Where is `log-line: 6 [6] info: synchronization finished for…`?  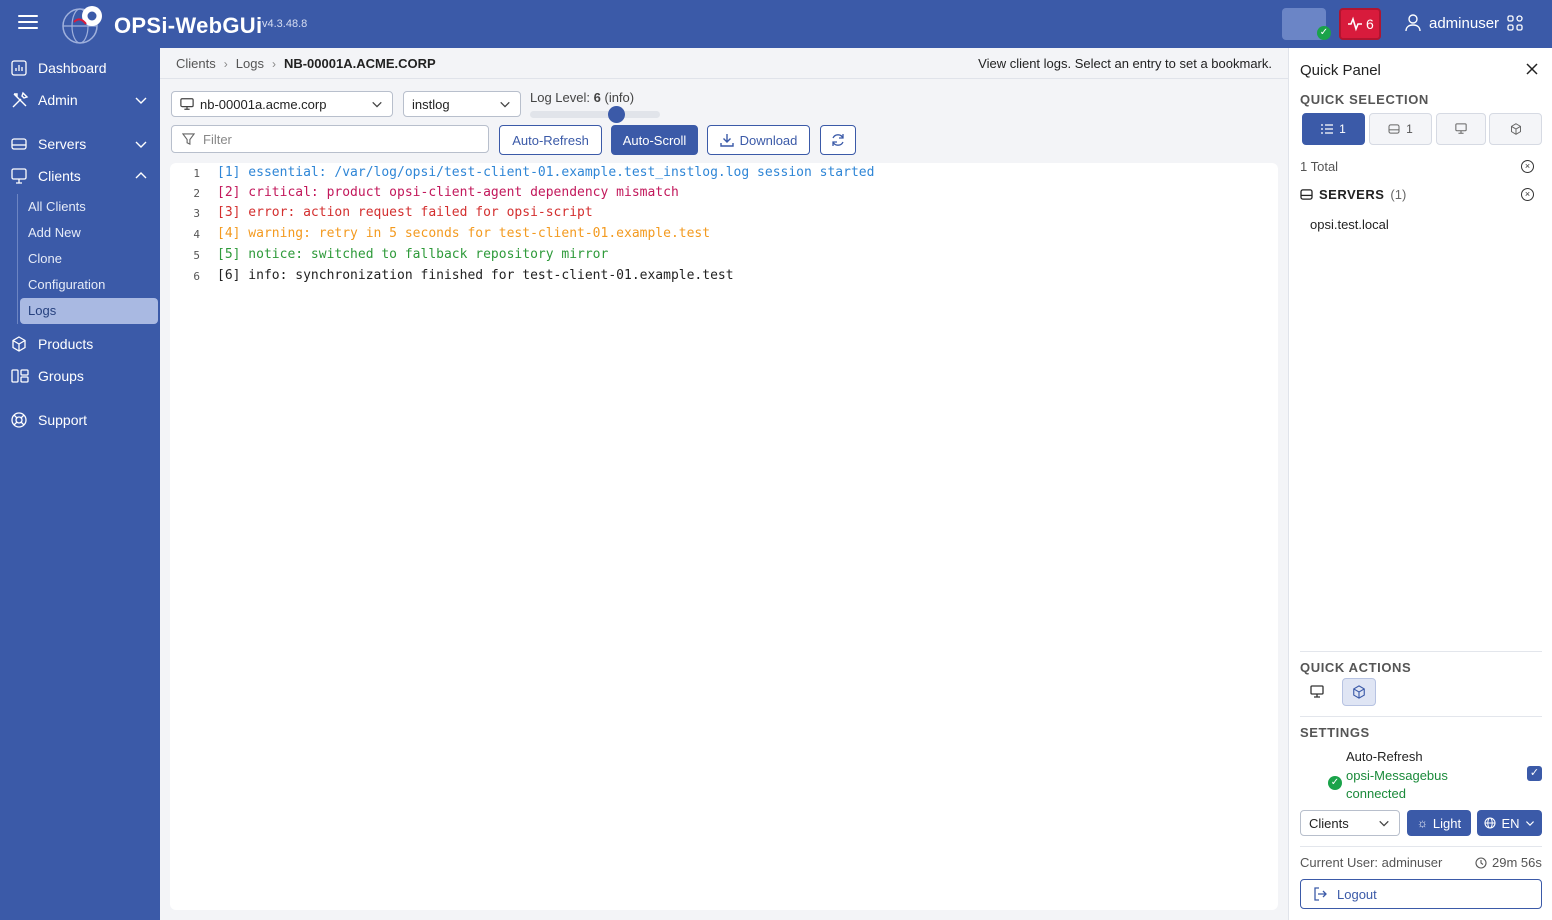
log-line: 6 [6] info: synchronization finished for… is located at coordinates (451, 278).